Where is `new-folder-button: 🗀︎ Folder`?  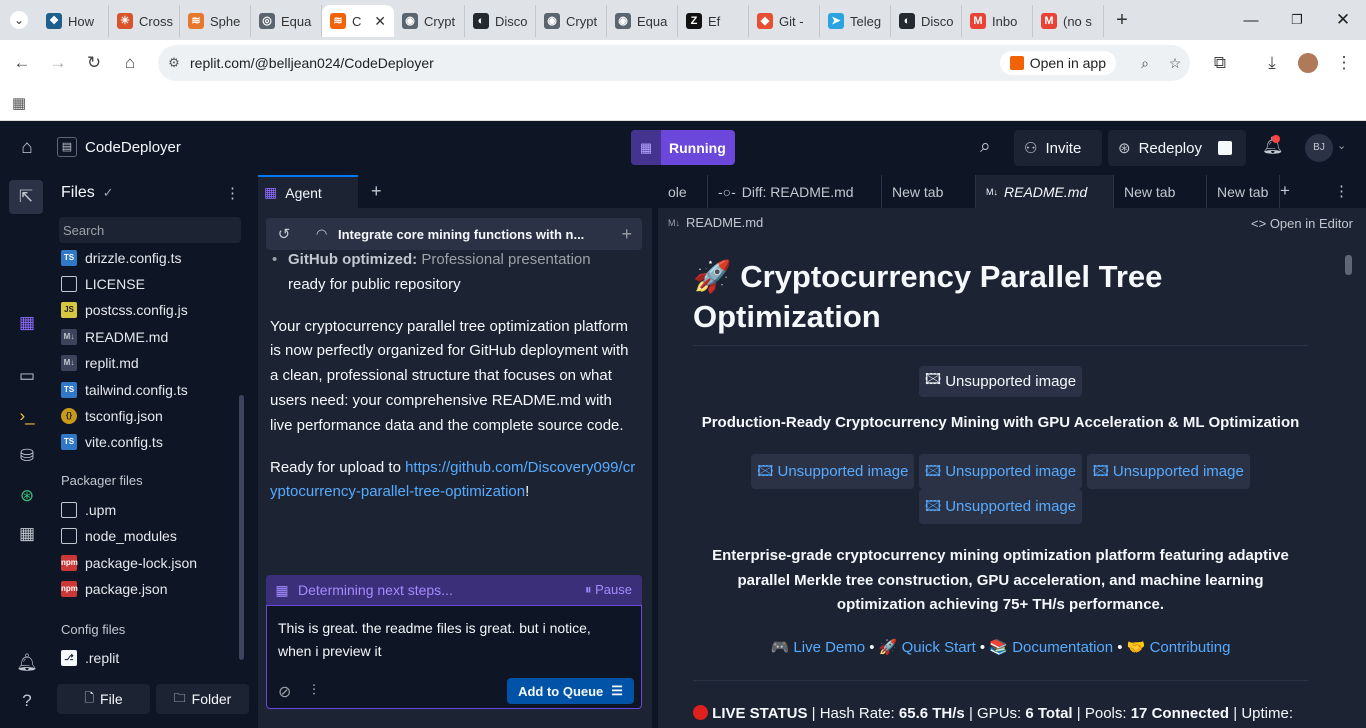 new-folder-button: 🗀︎ Folder is located at coordinates (202, 699).